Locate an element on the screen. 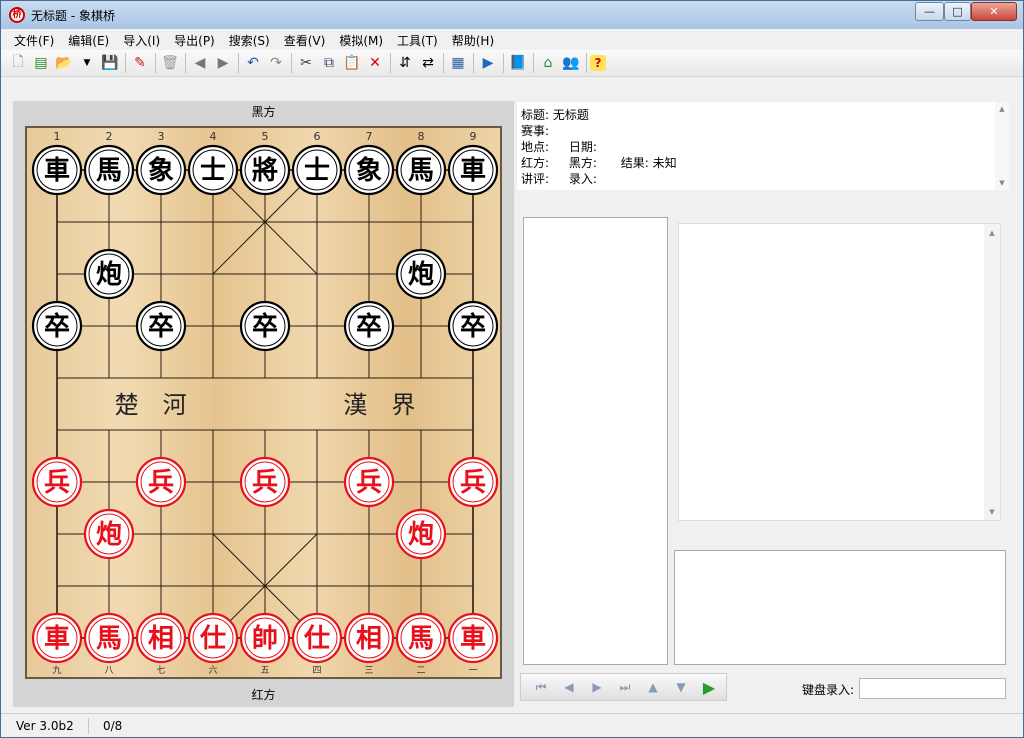 Image resolution: width=1024 pixels, height=738 pixels. help-icon: ? is located at coordinates (598, 63).